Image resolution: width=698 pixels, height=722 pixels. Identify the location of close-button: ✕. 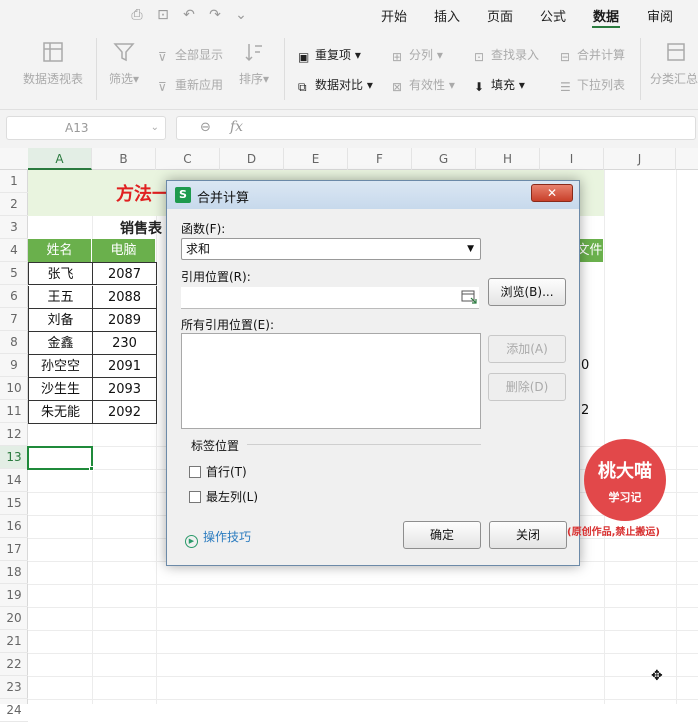
(552, 193).